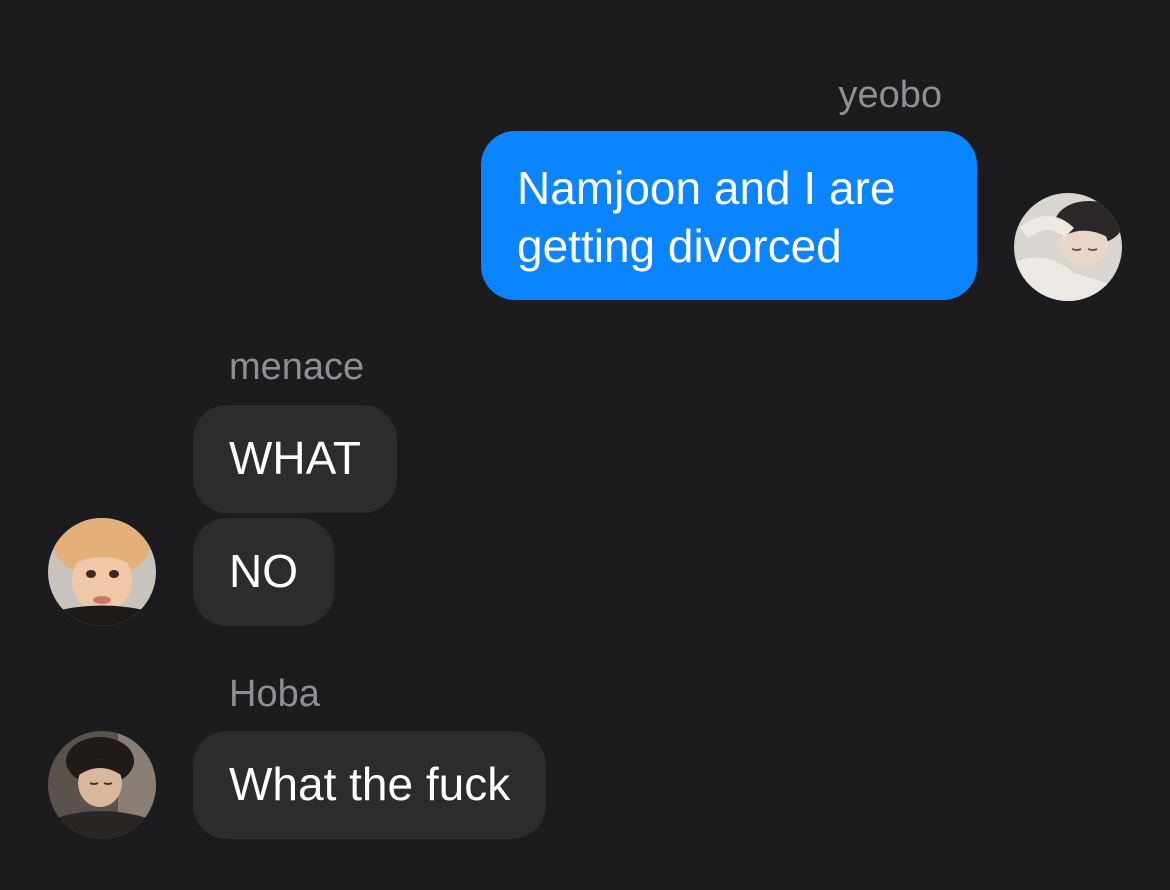 The width and height of the screenshot is (1170, 890). I want to click on message-bubble-incoming: What the fuck, so click(370, 785).